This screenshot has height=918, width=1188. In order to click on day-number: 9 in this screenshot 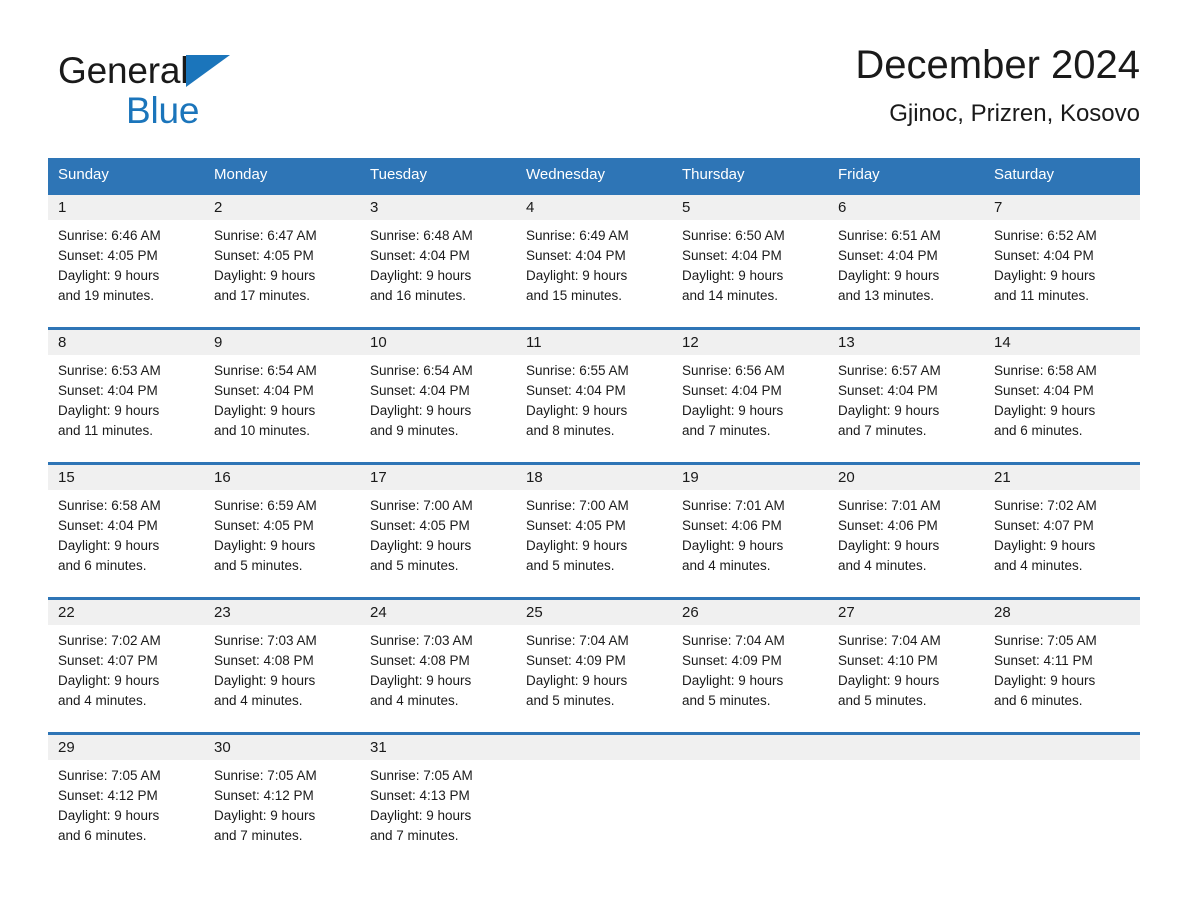, I will do `click(282, 342)`.